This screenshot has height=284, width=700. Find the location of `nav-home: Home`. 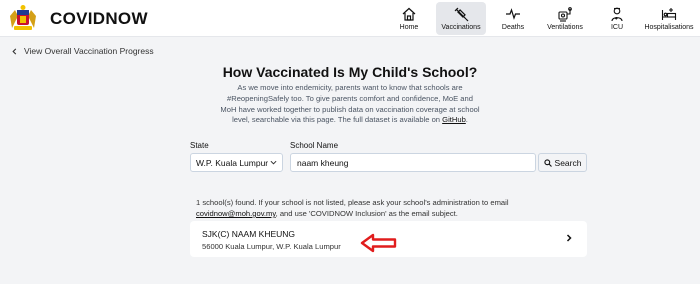

nav-home: Home is located at coordinates (409, 18).